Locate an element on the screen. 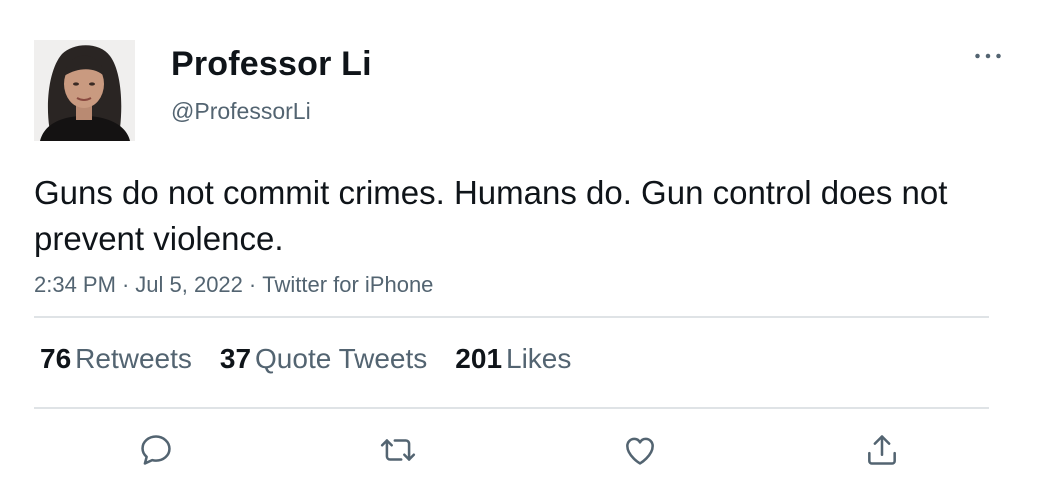 This screenshot has width=1050, height=480. display-name: Professor Li is located at coordinates (271, 64).